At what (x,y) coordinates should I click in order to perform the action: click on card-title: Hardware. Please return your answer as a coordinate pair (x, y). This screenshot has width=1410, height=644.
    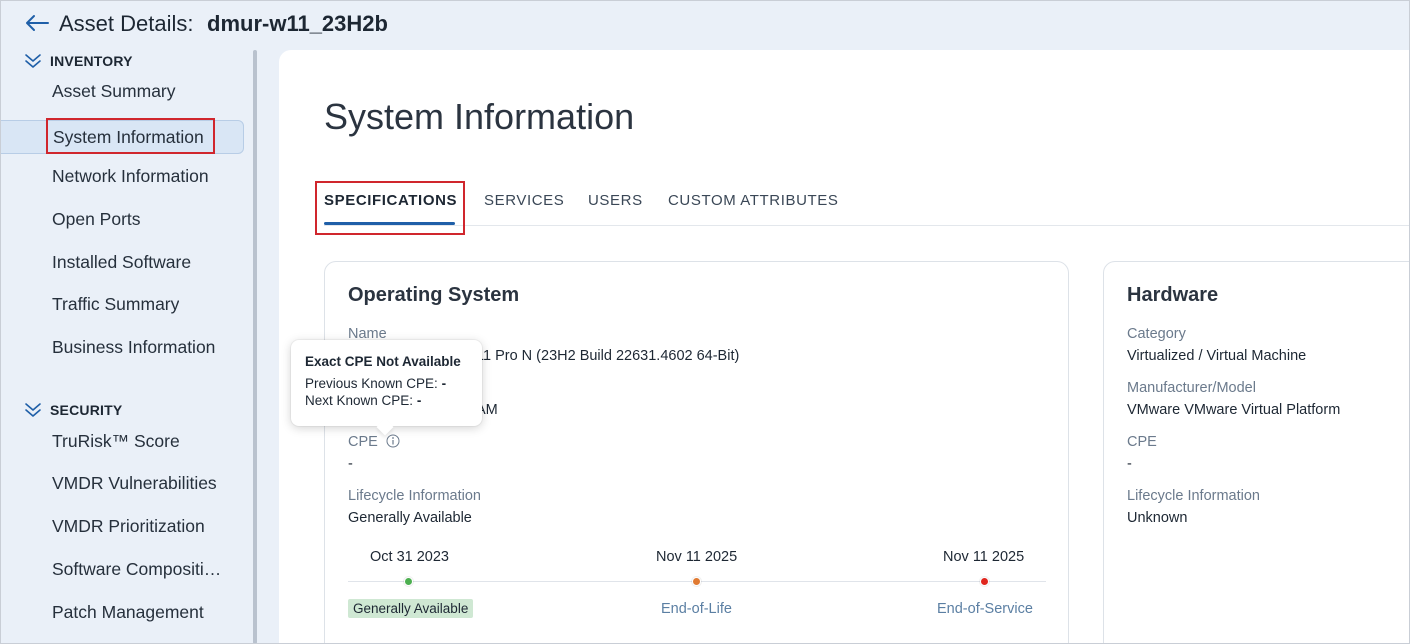
    Looking at the image, I should click on (1173, 295).